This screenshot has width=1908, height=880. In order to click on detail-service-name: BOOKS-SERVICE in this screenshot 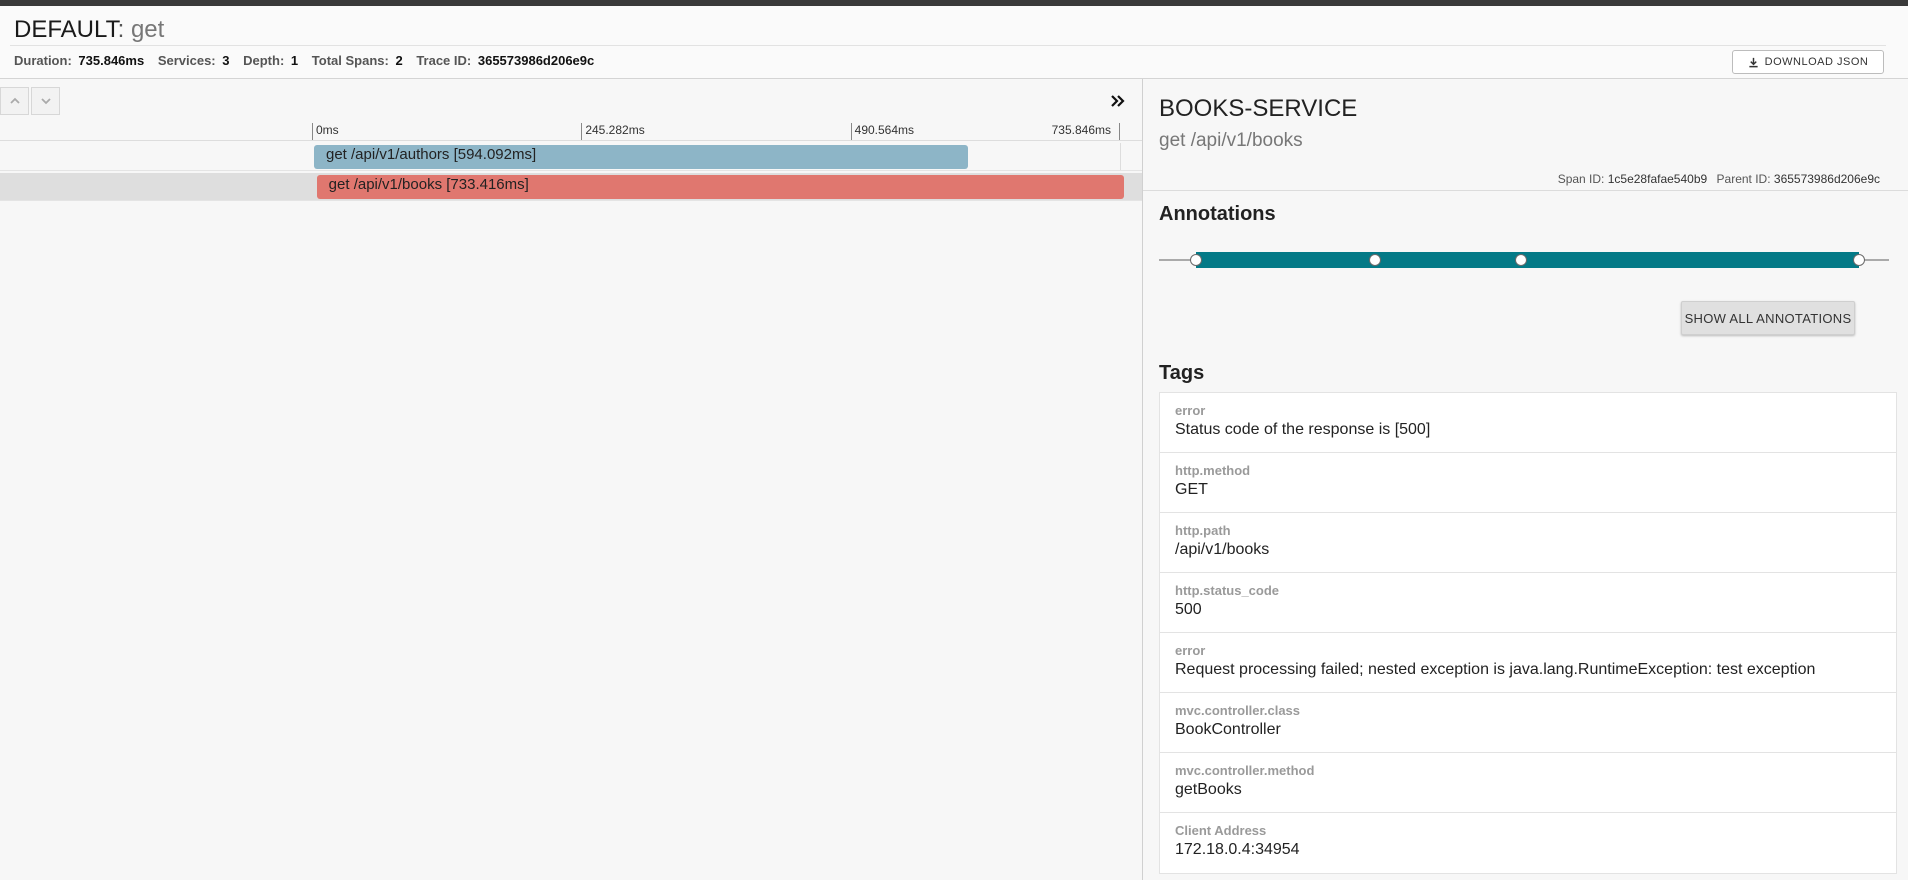, I will do `click(1258, 108)`.